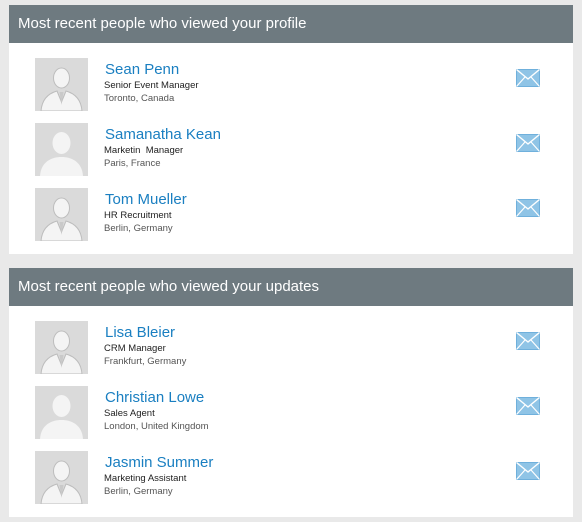 The width and height of the screenshot is (582, 522). I want to click on viewer-job-title: Marketin Manager, so click(144, 150).